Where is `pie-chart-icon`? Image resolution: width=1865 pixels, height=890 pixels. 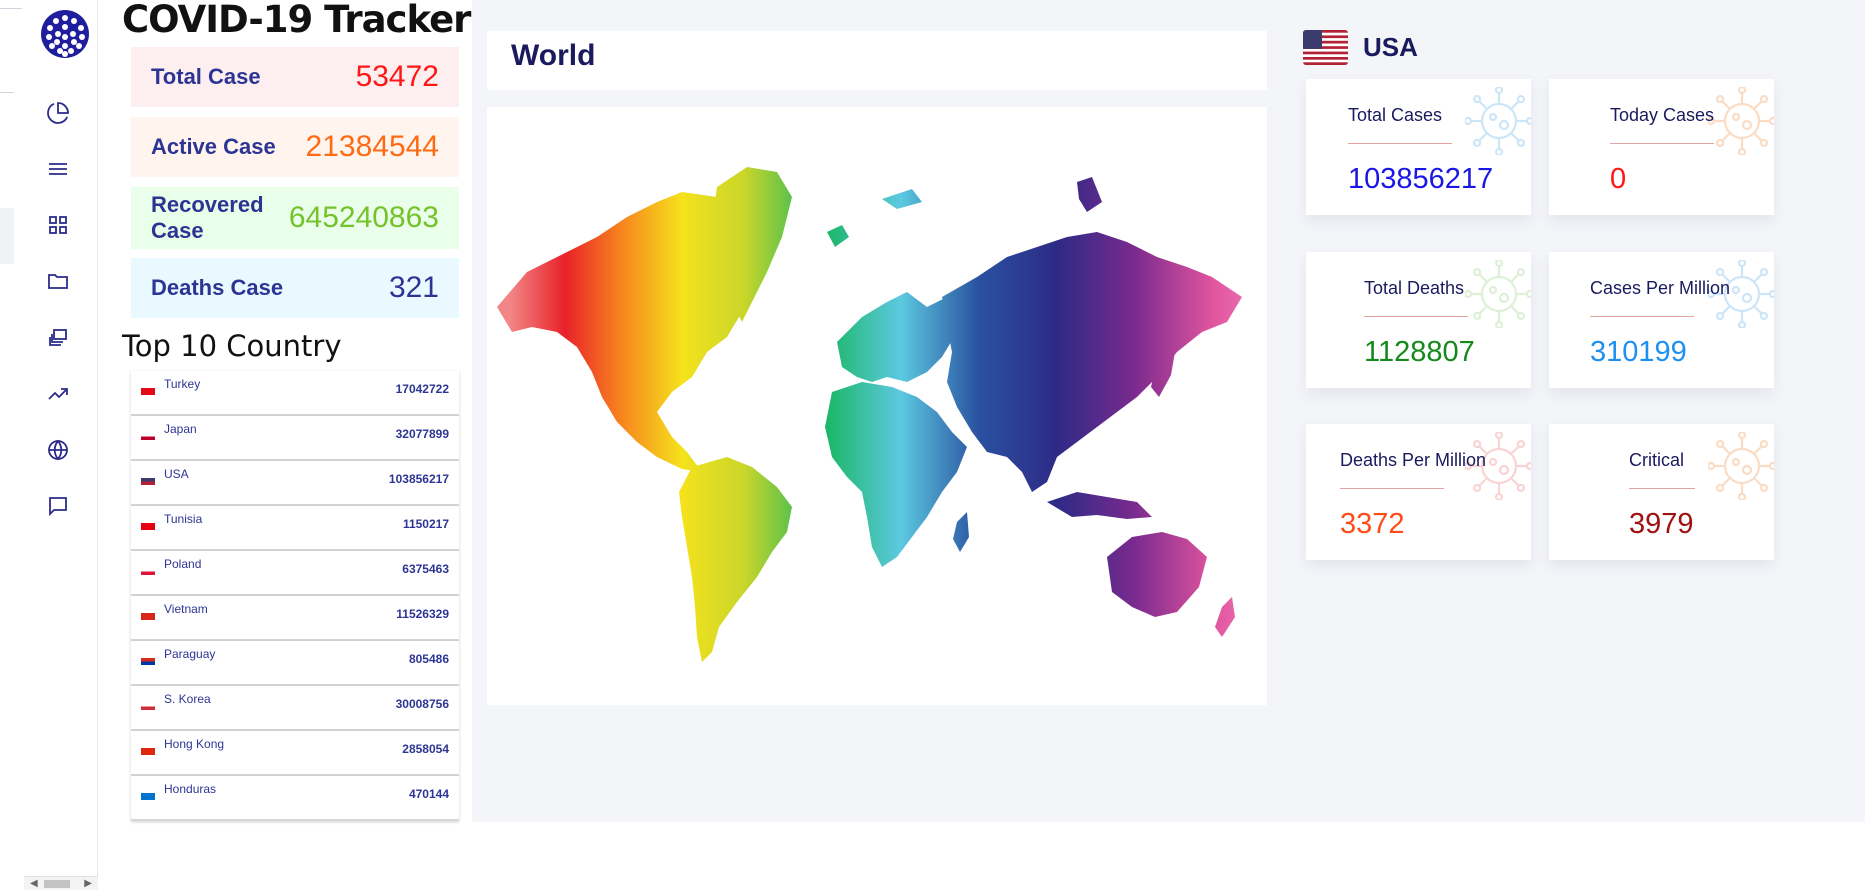 pie-chart-icon is located at coordinates (58, 113).